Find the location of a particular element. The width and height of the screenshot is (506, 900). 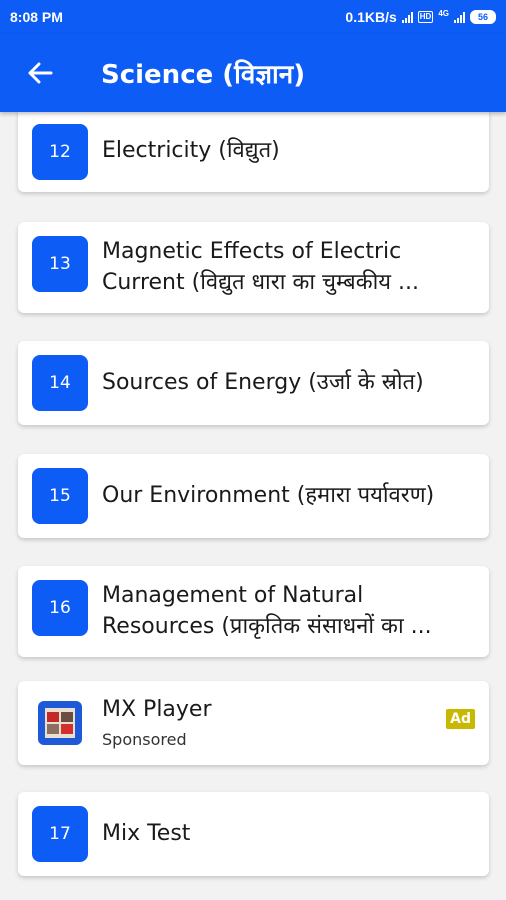

chapter-number-badge: 12 is located at coordinates (60, 152).